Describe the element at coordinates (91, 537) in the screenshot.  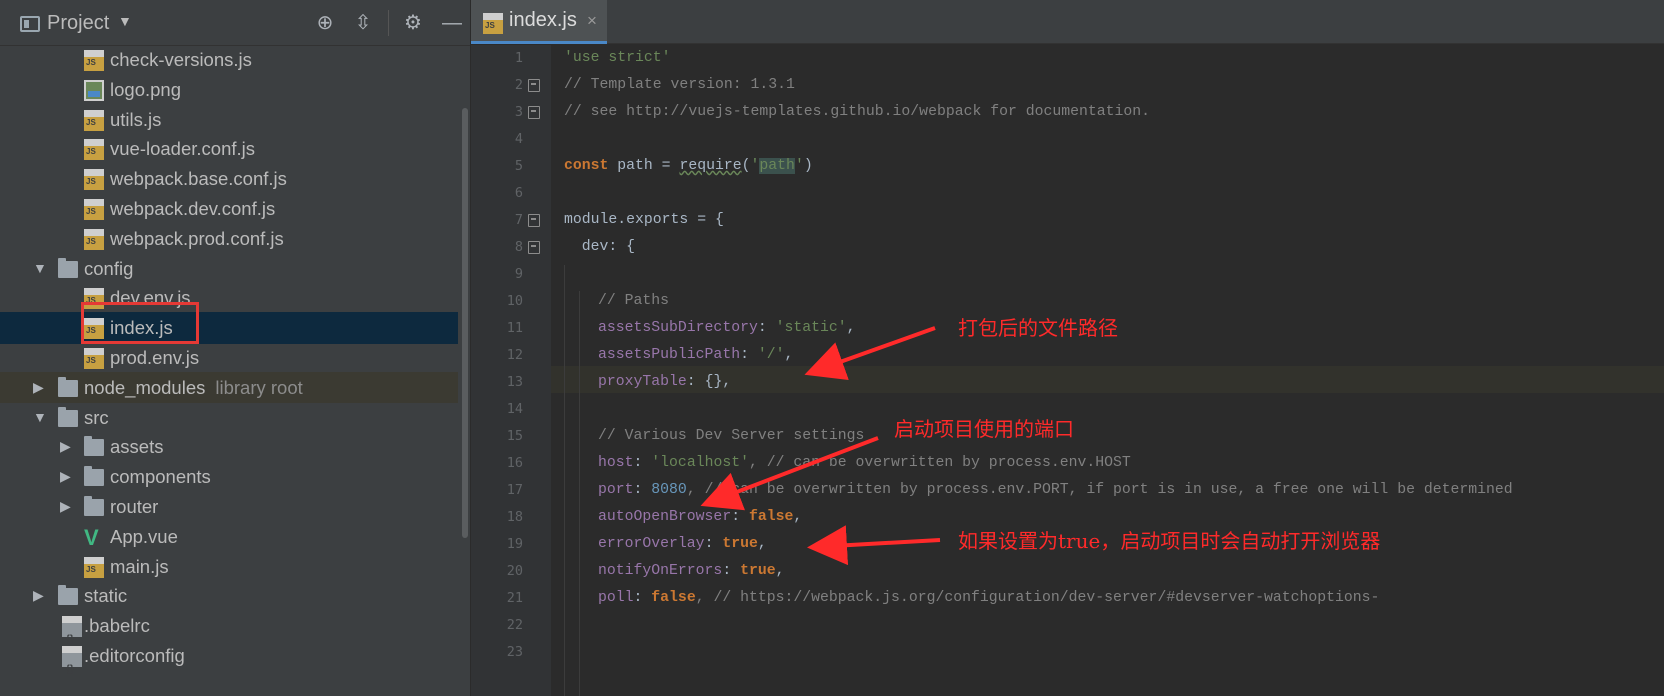
I see `vue-file-icon: V` at that location.